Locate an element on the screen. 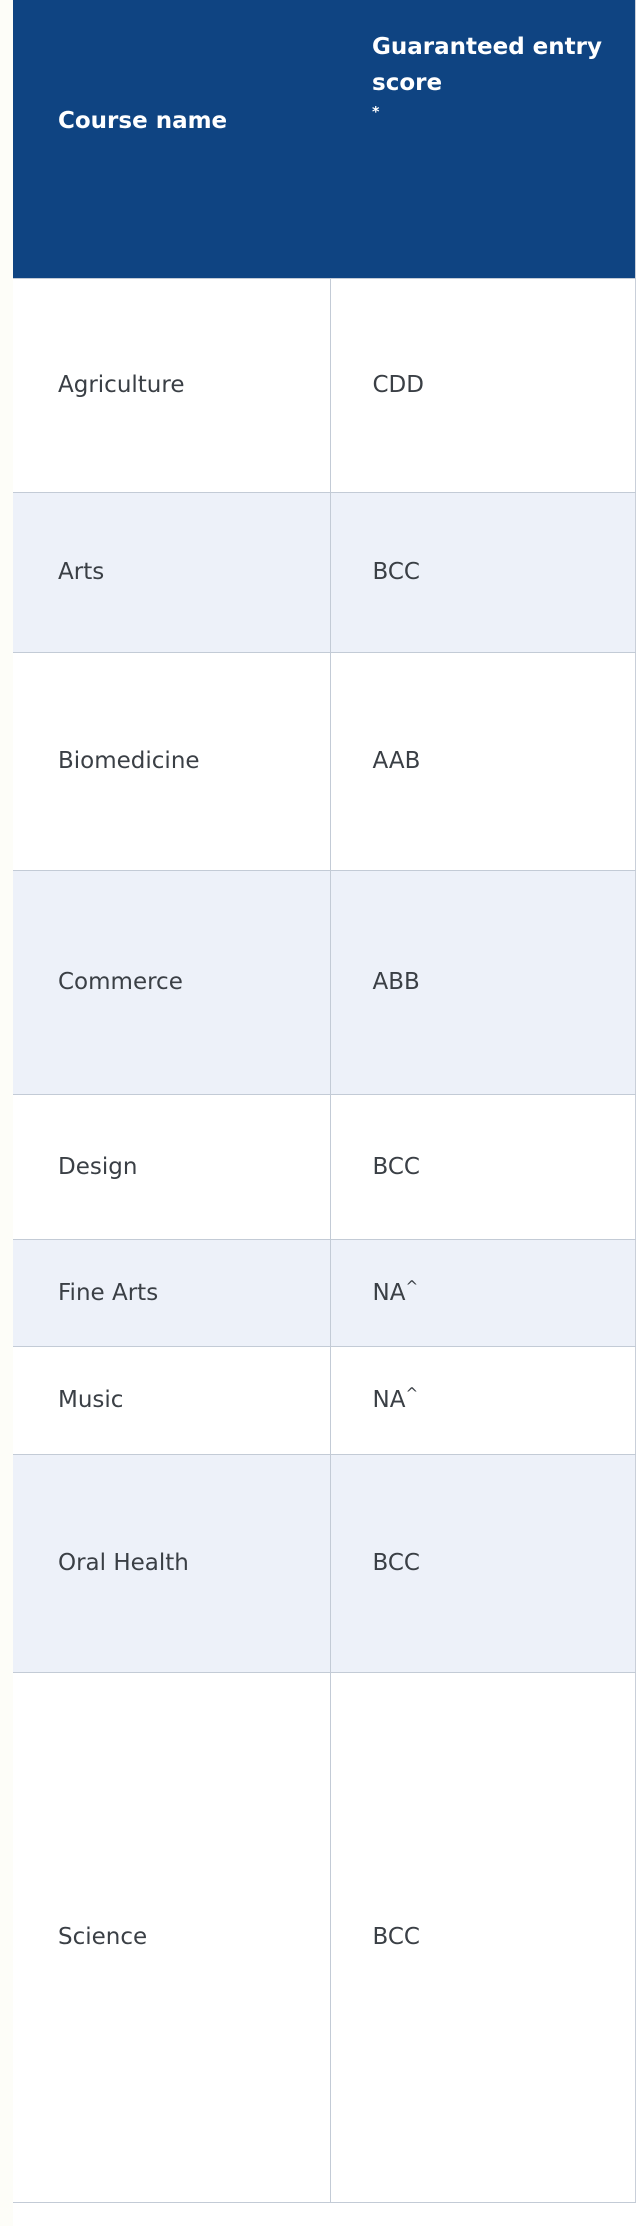 The width and height of the screenshot is (644, 2226). column-header-course-name: Course name is located at coordinates (171, 139).